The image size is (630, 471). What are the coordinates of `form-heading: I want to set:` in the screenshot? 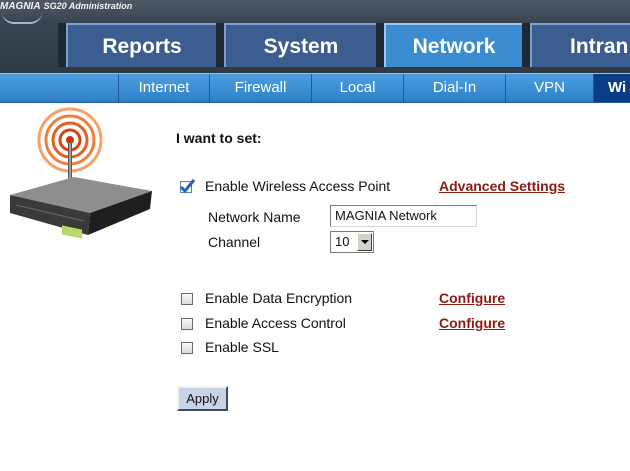 It's located at (219, 138).